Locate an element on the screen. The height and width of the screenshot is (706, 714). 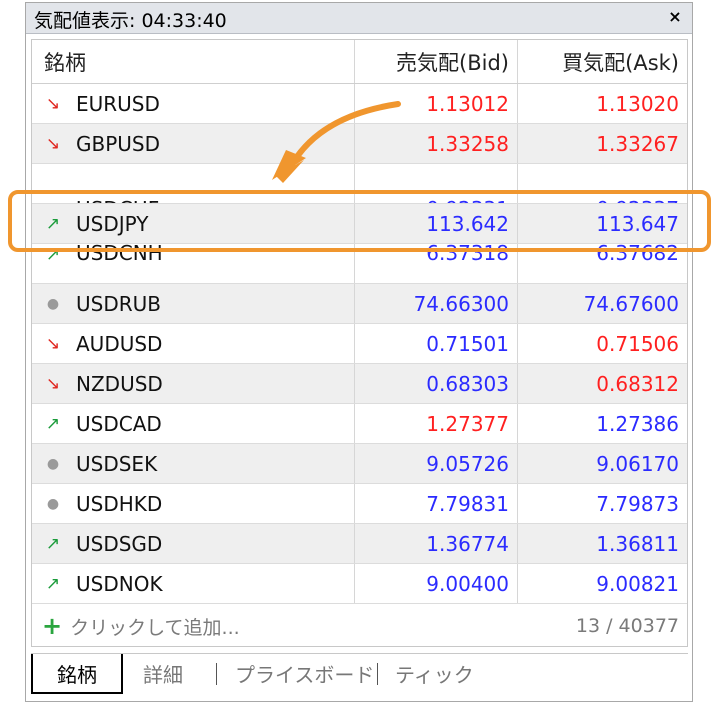
bid-cell: 74.66300 is located at coordinates (436, 303).